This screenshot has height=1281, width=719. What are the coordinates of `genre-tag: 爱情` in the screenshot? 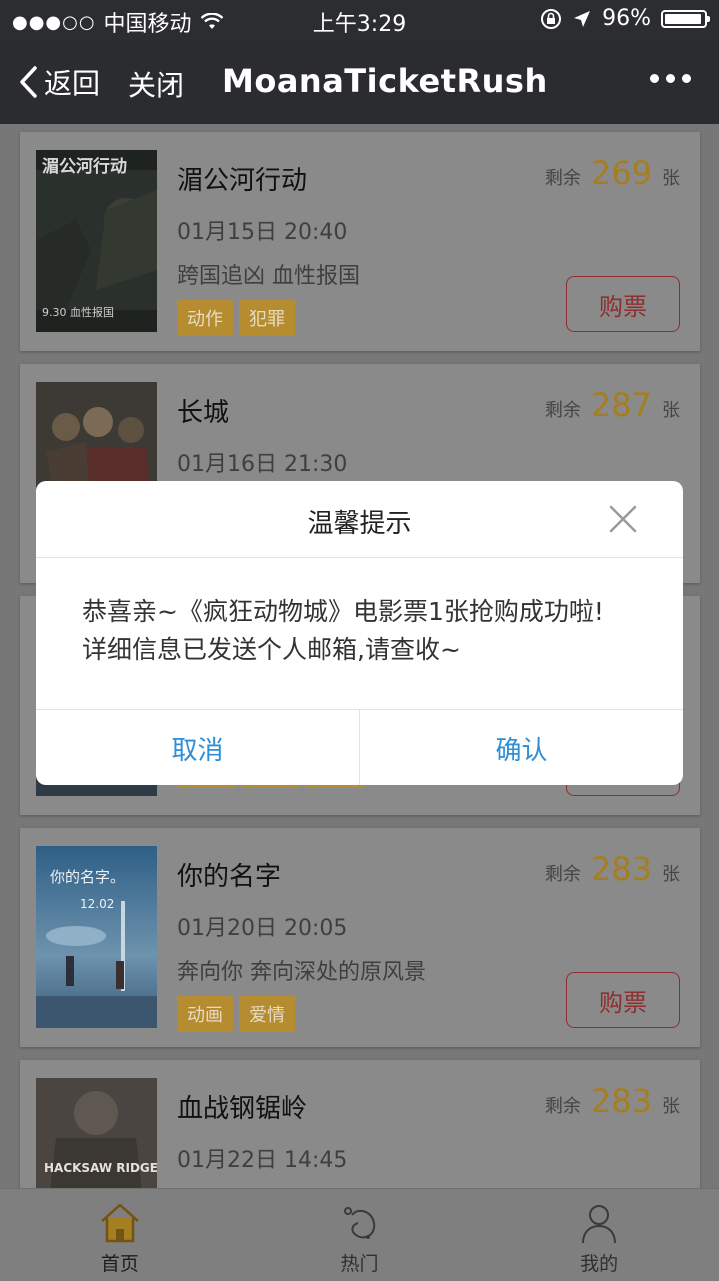 It's located at (267, 1014).